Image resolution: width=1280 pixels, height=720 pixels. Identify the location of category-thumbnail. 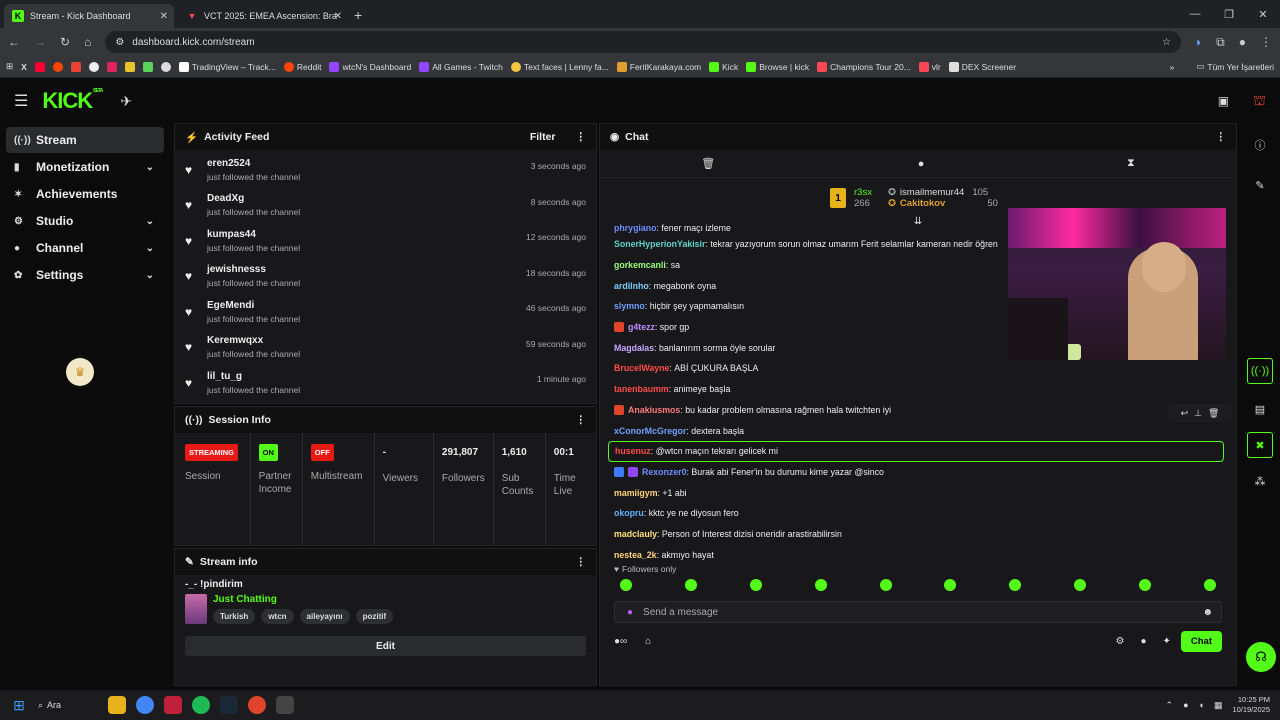
(196, 609).